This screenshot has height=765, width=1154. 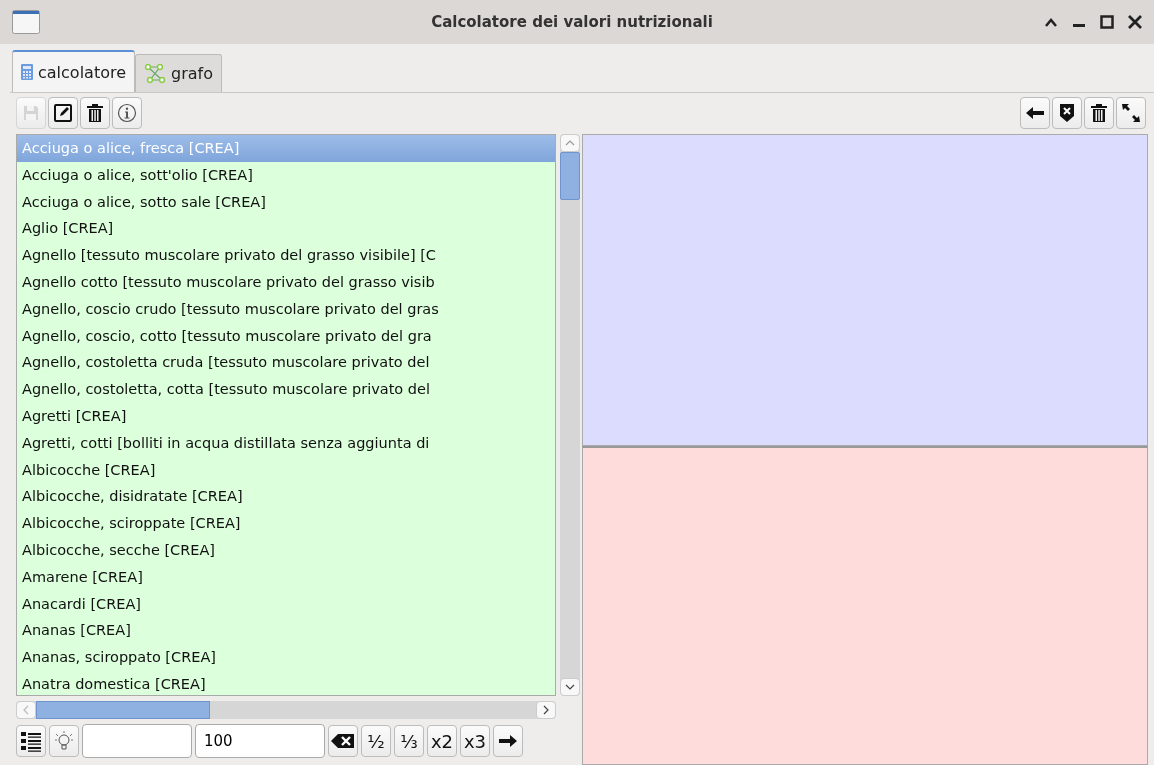 What do you see at coordinates (376, 741) in the screenshot?
I see `multiplier-button: ½` at bounding box center [376, 741].